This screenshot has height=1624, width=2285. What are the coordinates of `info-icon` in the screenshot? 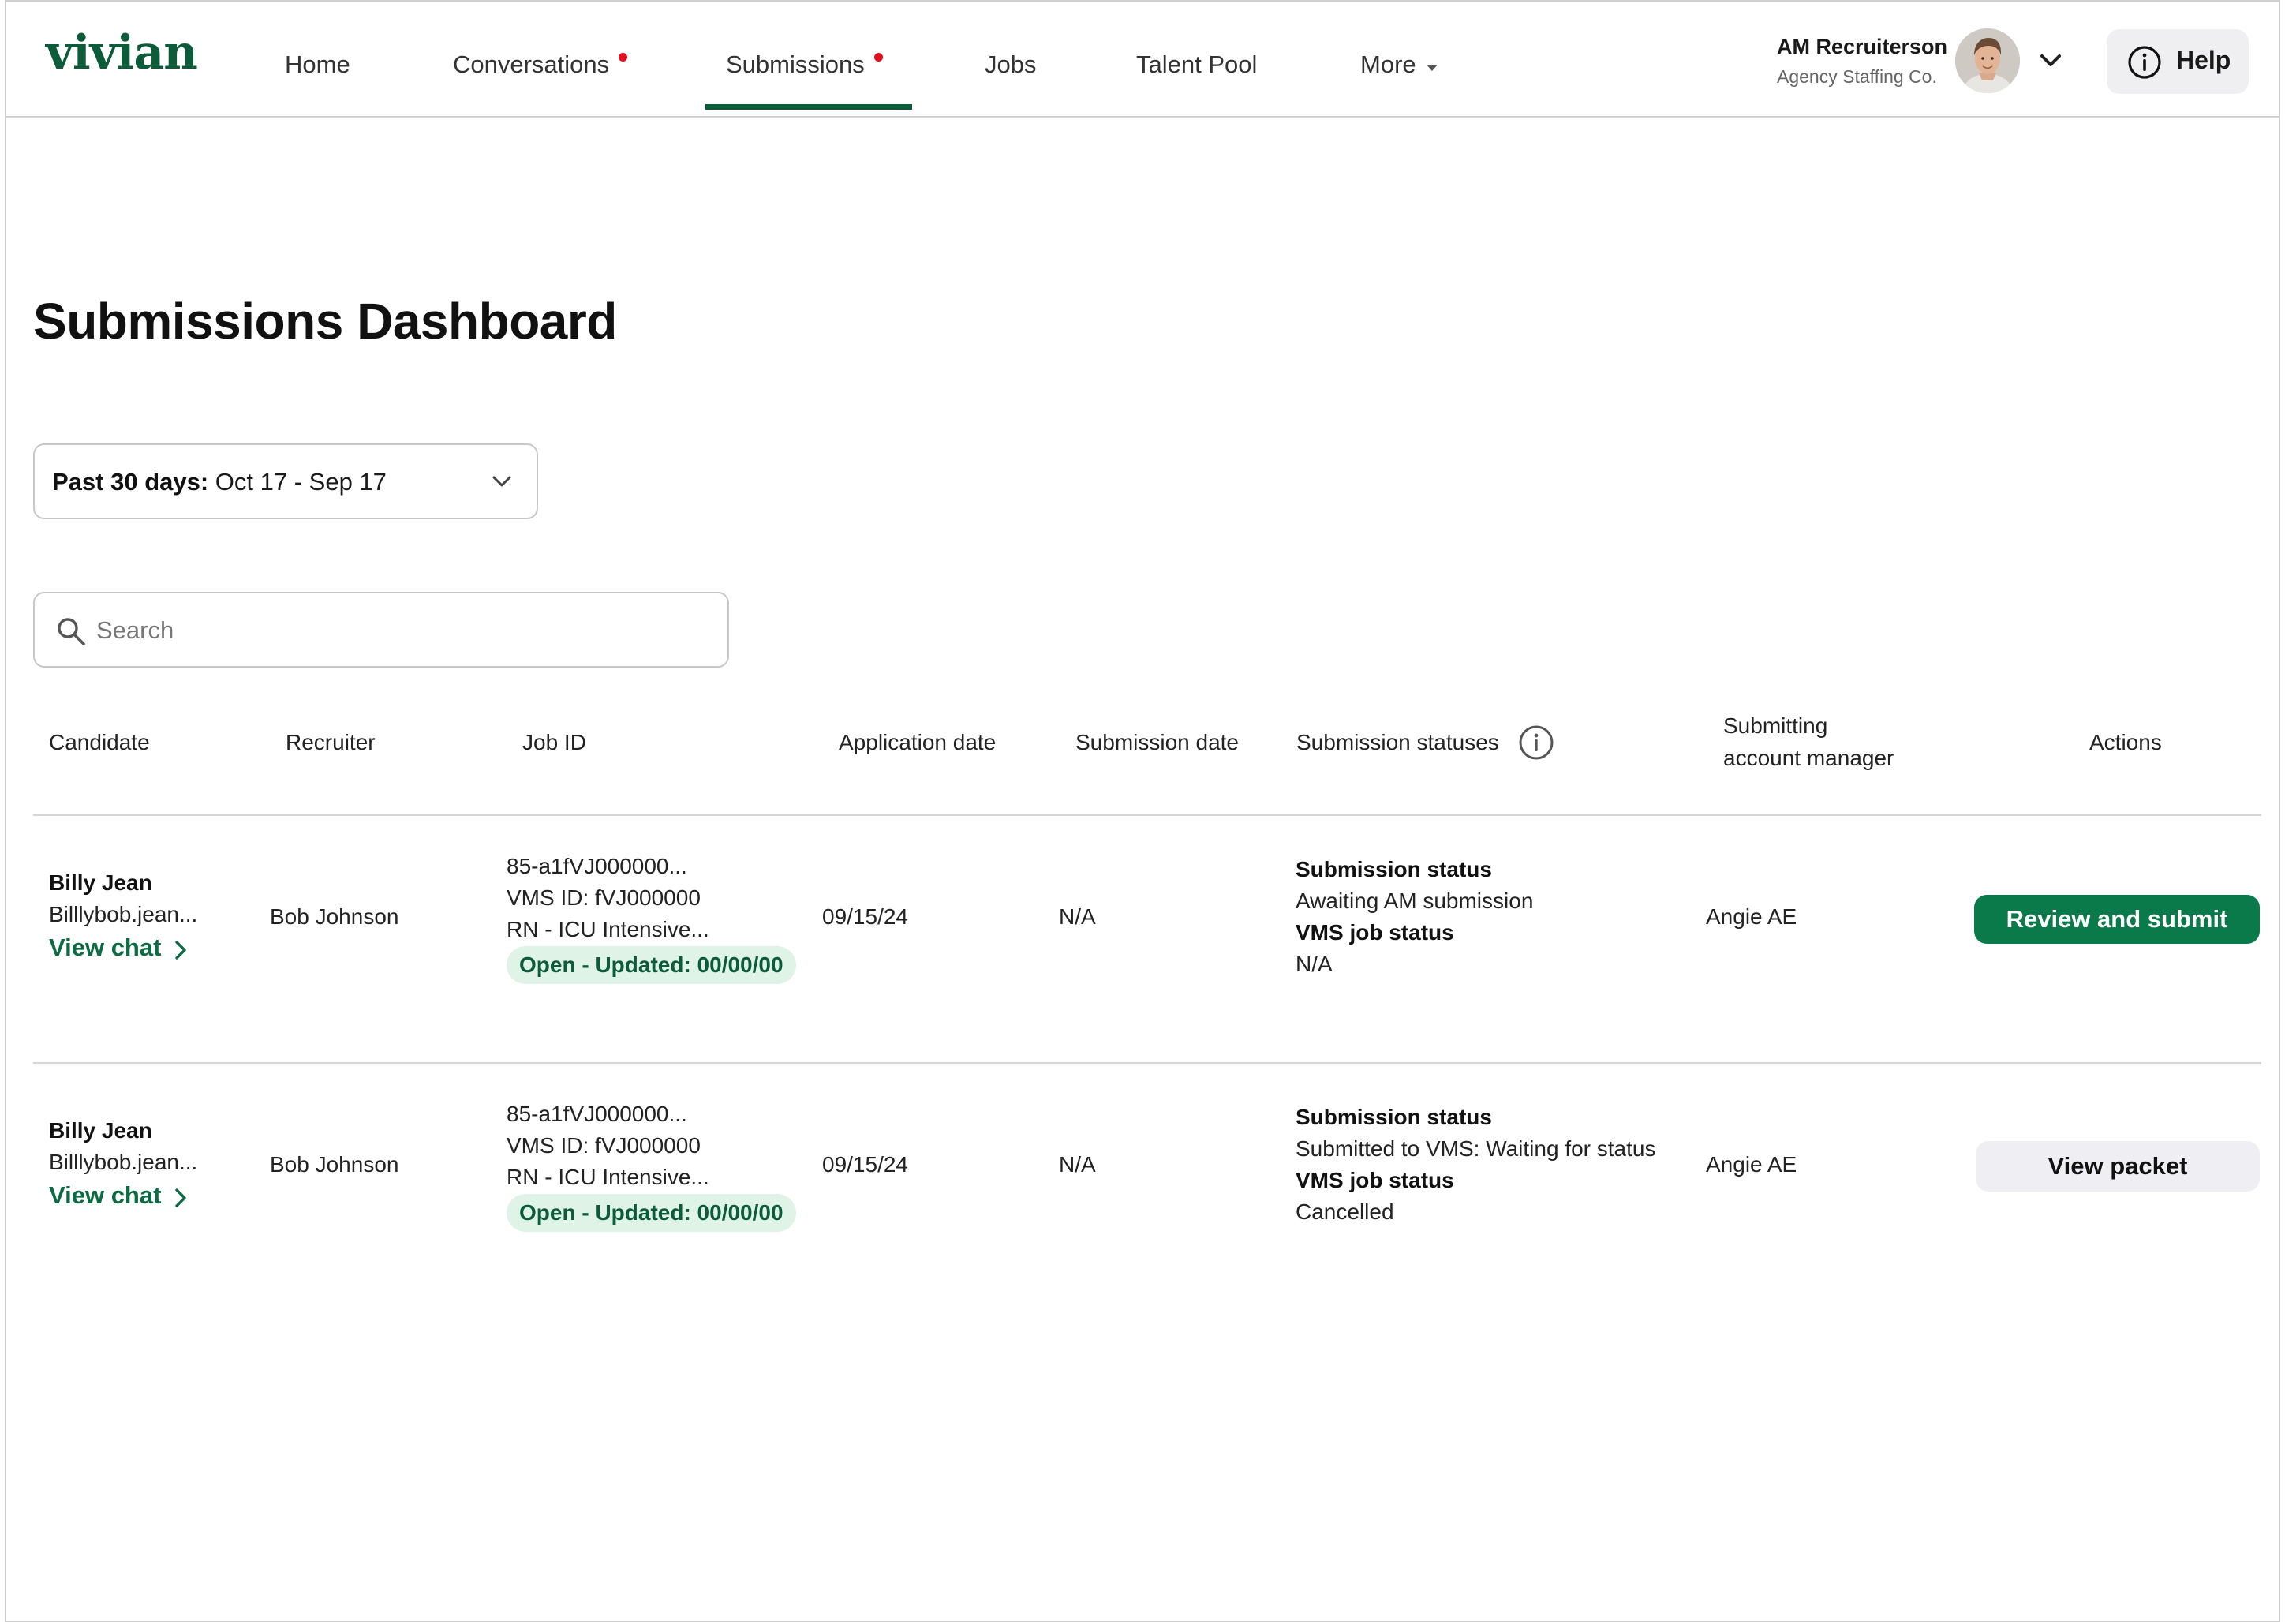 It's located at (1536, 742).